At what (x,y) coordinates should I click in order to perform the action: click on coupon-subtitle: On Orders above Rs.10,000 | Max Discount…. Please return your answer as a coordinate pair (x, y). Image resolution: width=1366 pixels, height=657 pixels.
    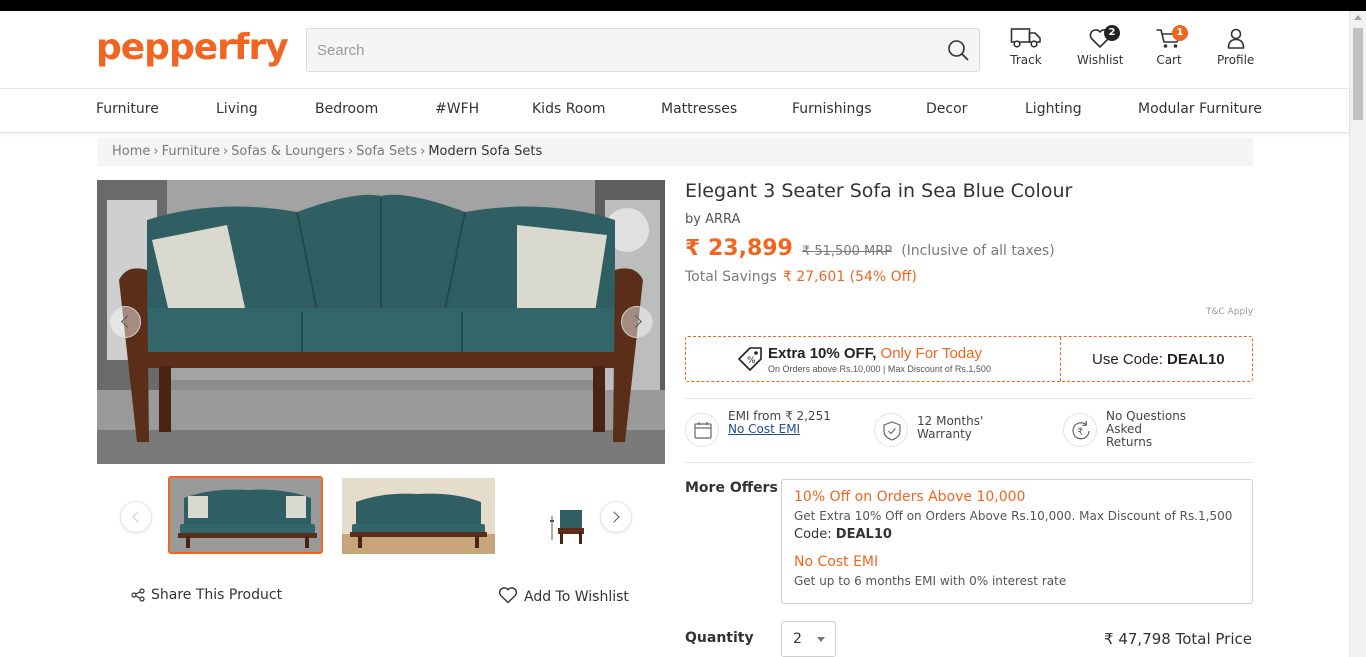
    Looking at the image, I should click on (879, 369).